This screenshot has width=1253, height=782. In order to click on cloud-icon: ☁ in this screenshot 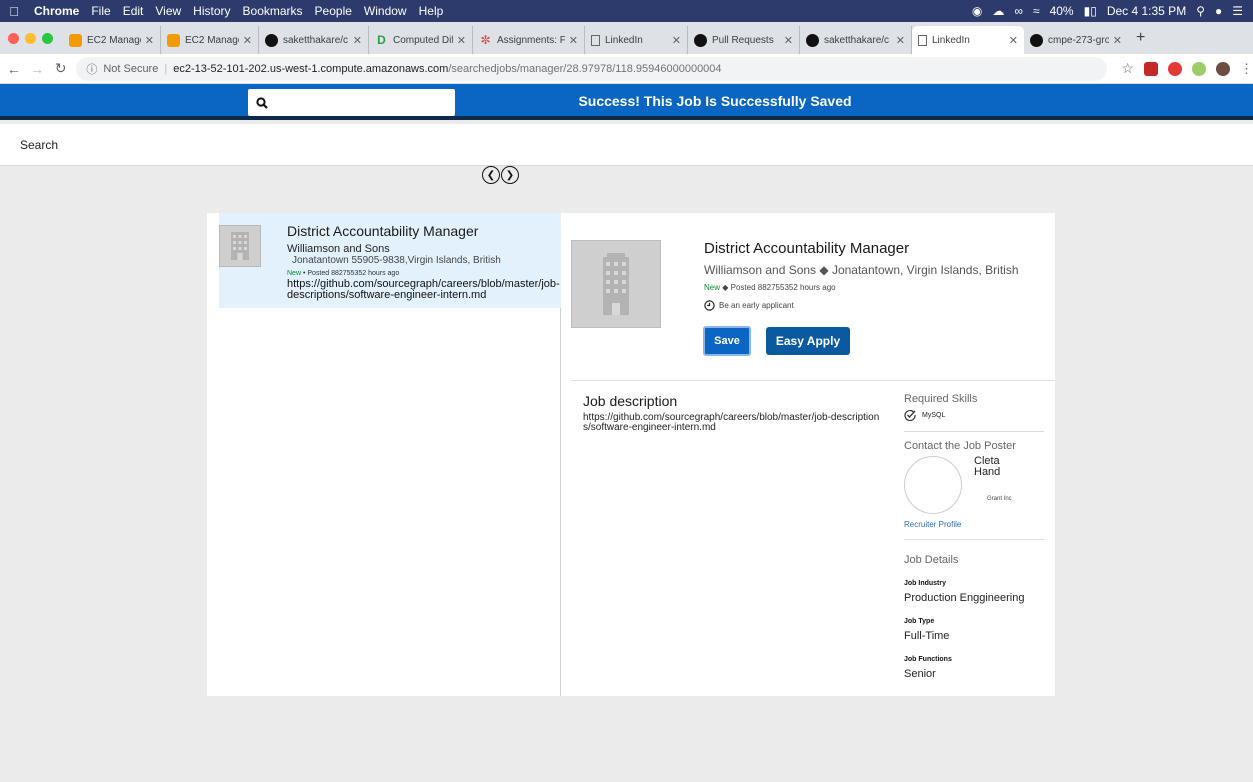, I will do `click(998, 11)`.